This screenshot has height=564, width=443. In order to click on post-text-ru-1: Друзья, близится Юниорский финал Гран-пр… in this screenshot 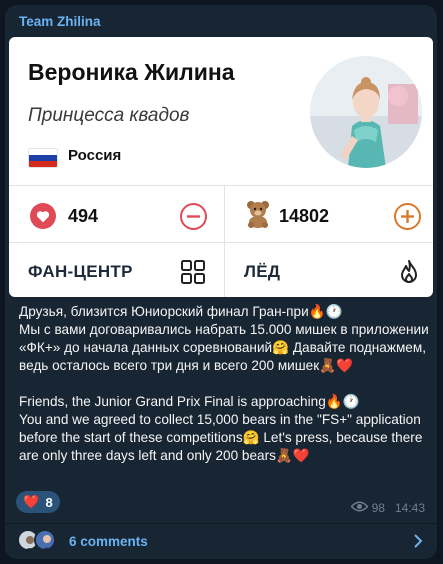, I will do `click(181, 311)`.